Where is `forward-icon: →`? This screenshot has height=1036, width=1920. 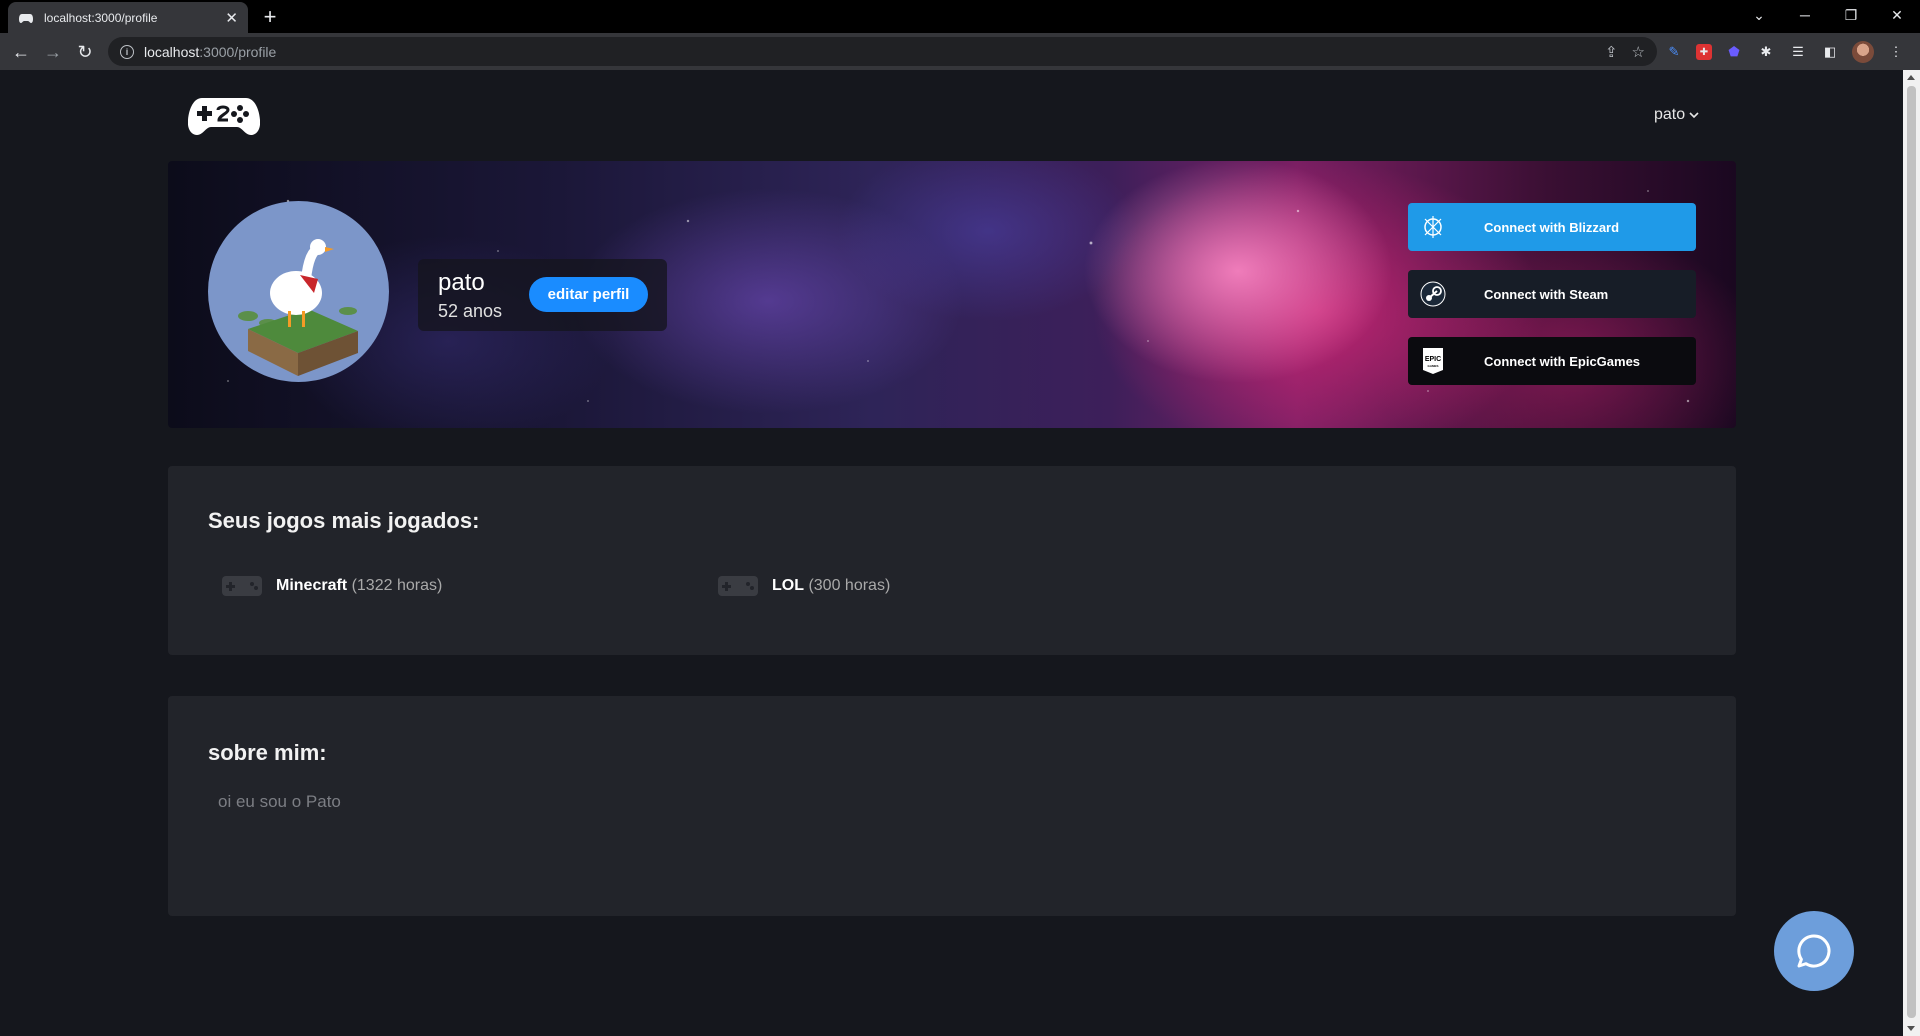
forward-icon: → is located at coordinates (53, 52).